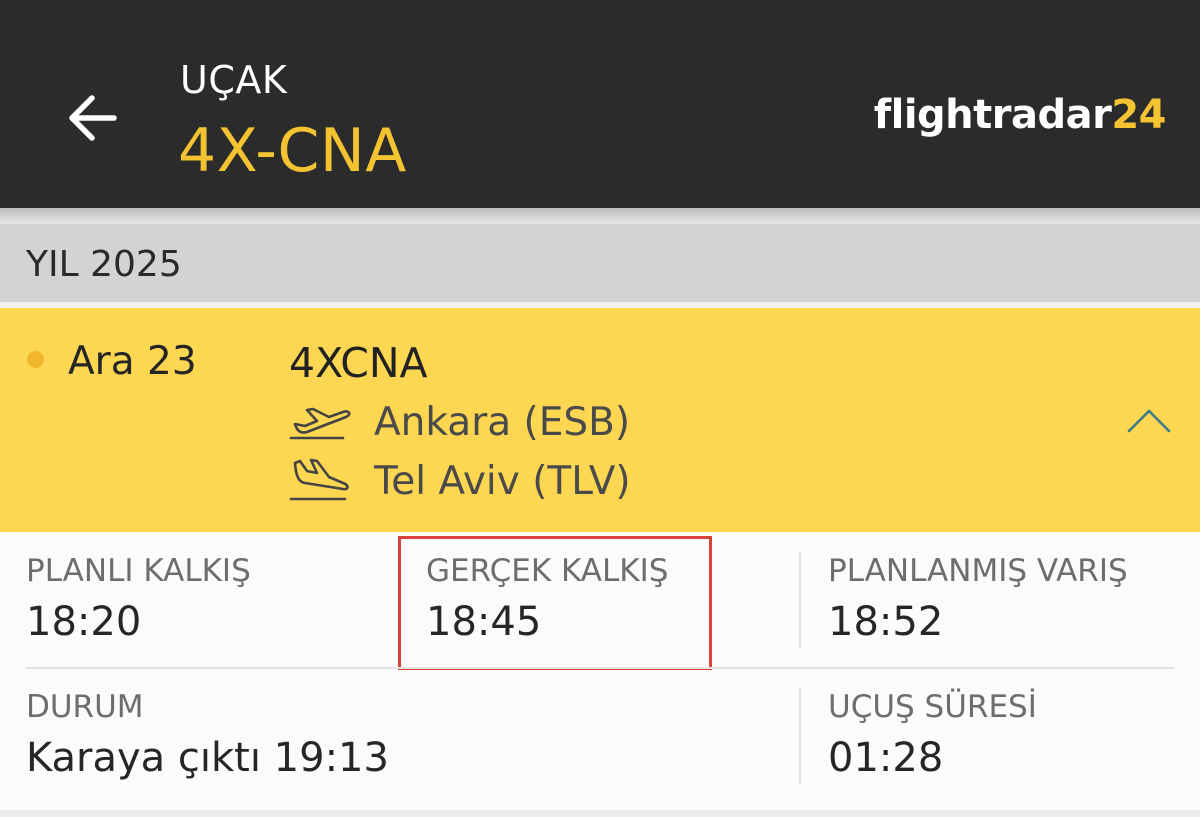  What do you see at coordinates (1138, 115) in the screenshot?
I see `brand-number: 24` at bounding box center [1138, 115].